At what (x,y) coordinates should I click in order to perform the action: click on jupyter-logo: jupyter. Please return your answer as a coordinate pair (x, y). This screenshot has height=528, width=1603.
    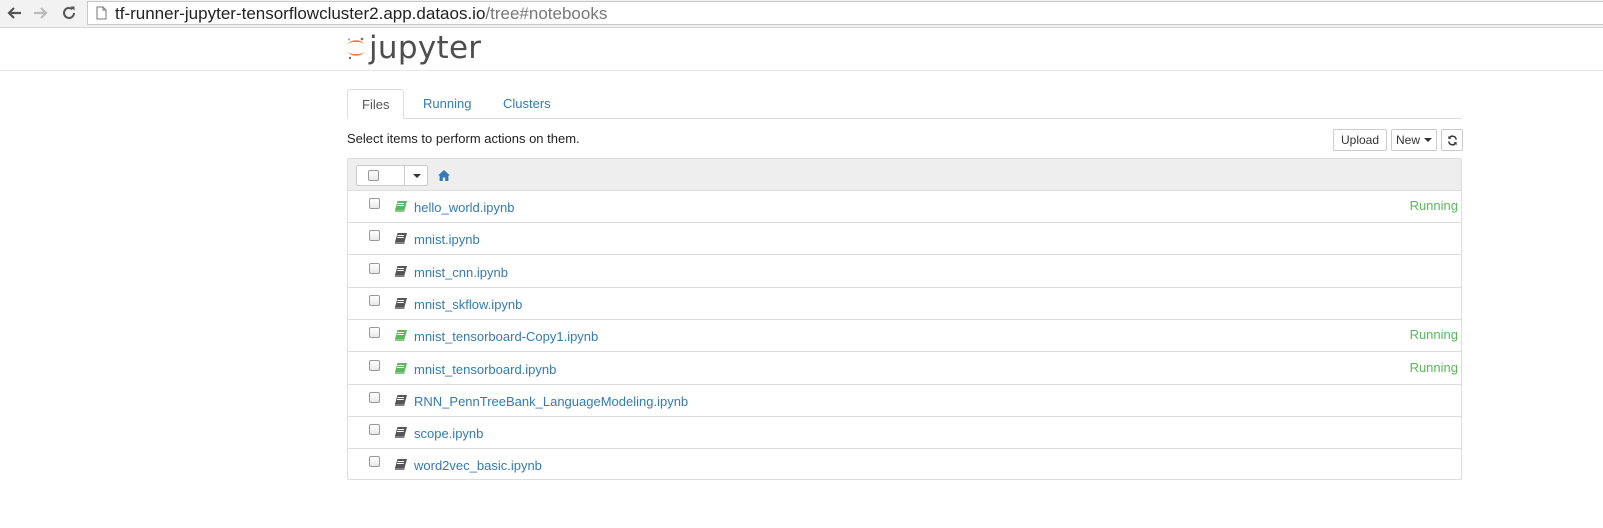
    Looking at the image, I should click on (413, 48).